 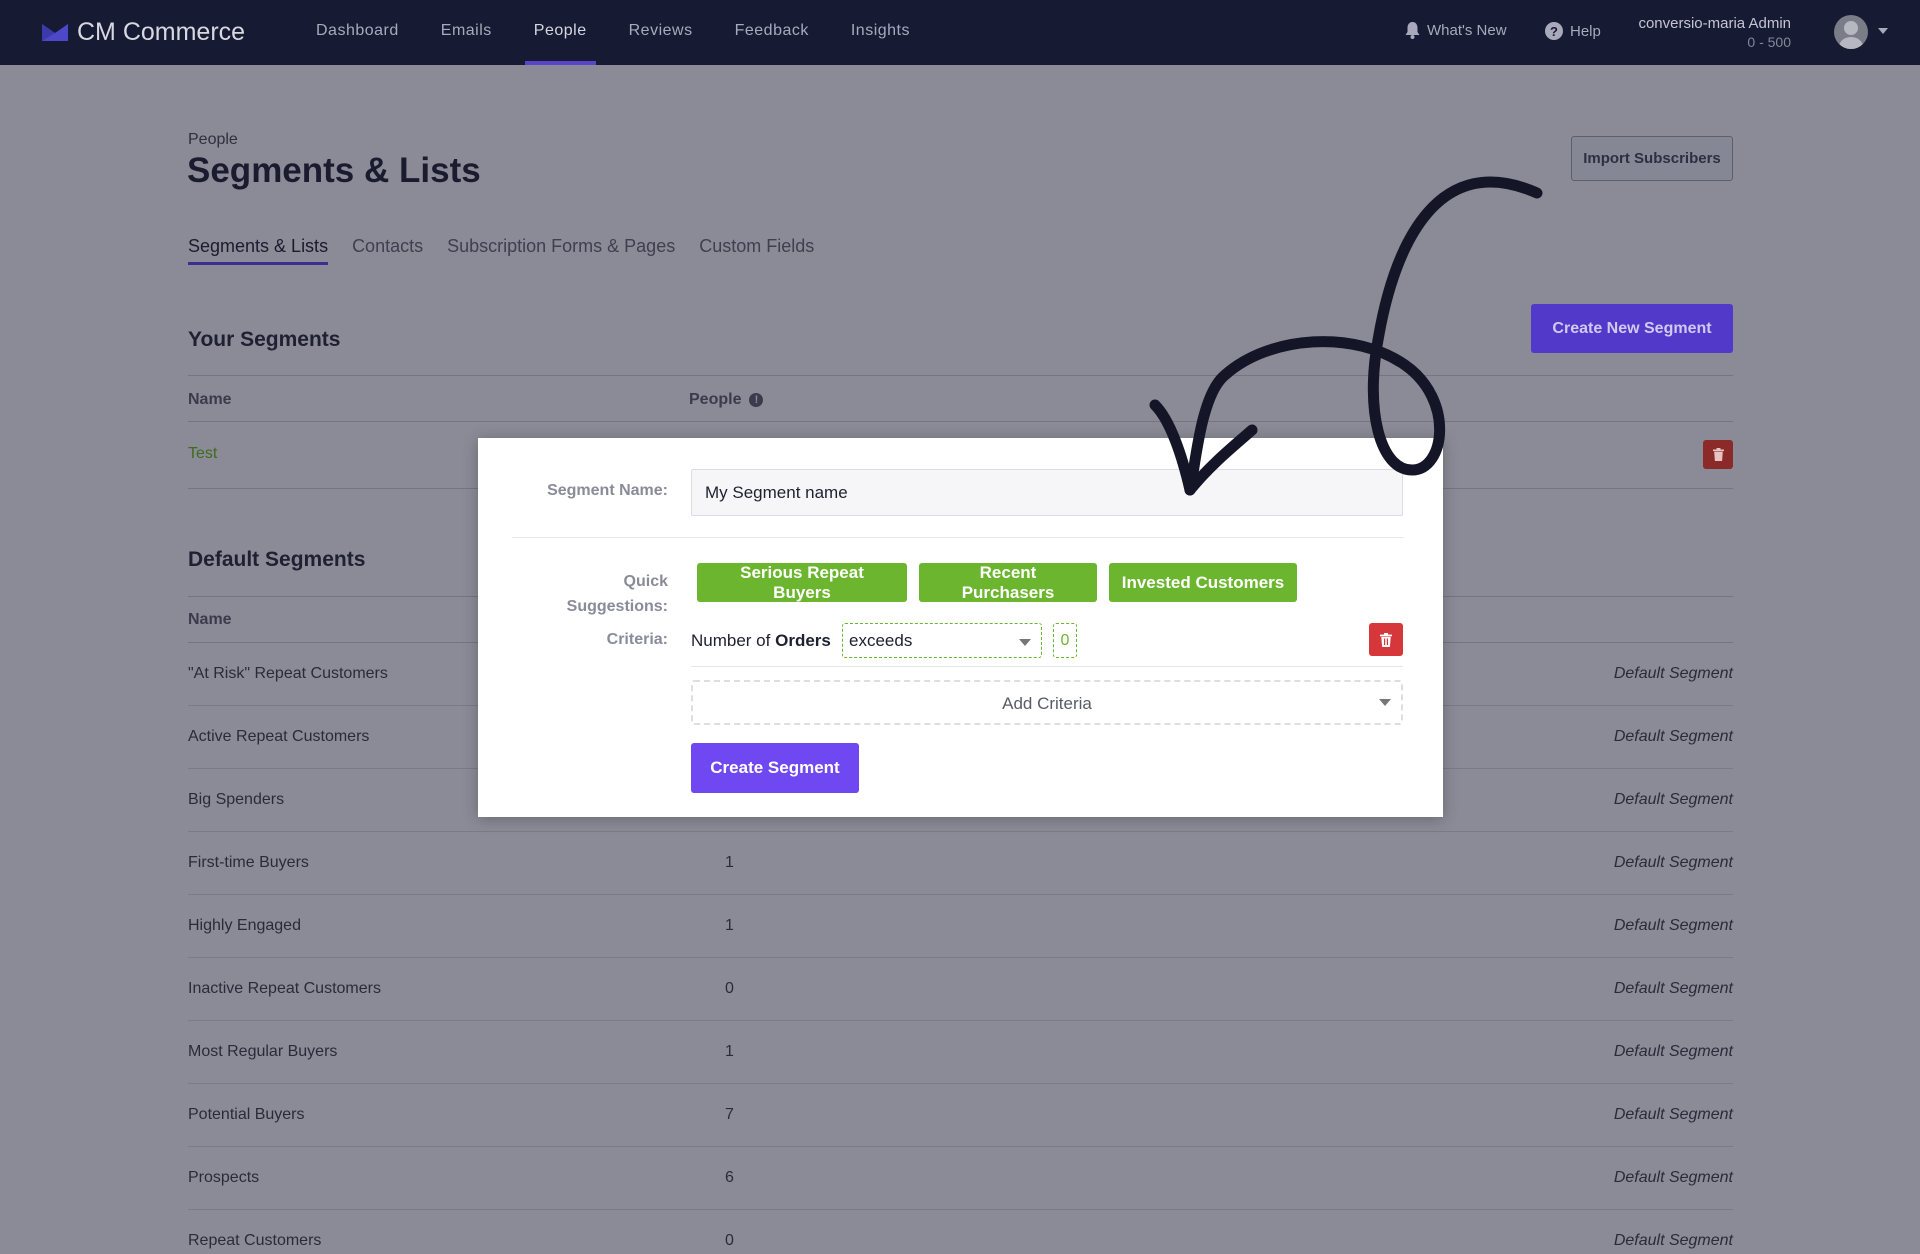 I want to click on help-icon: ?, so click(x=1554, y=31).